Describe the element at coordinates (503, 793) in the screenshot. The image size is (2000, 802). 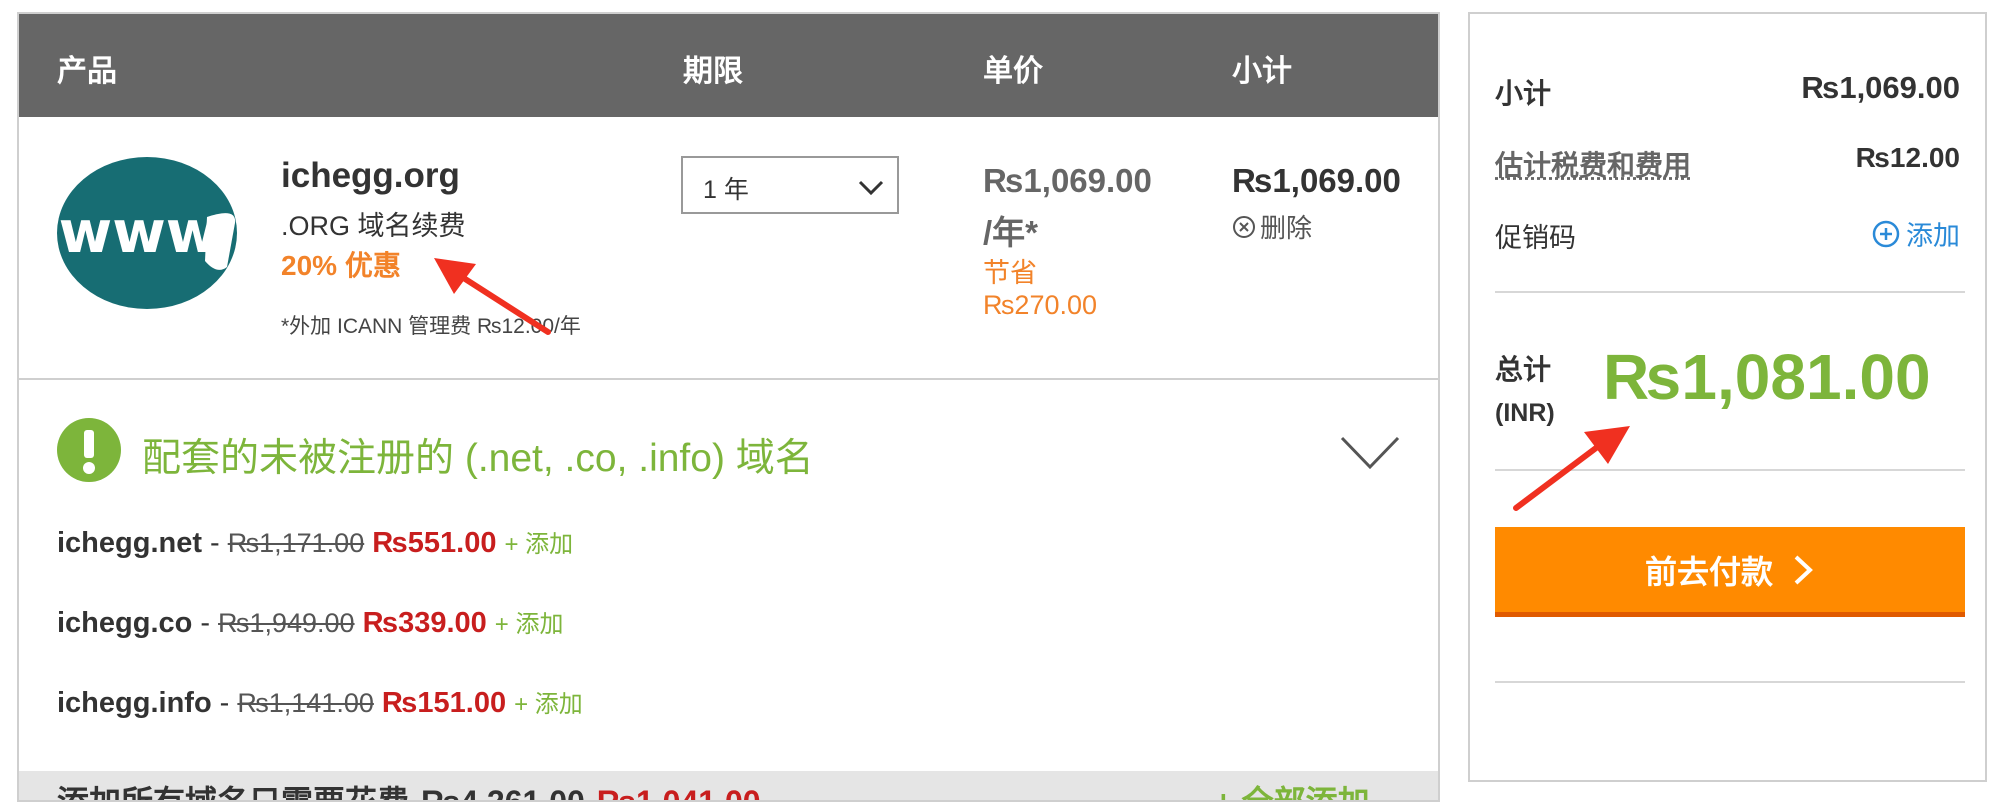
I see `add-all-old-price: ₨4,261.00` at that location.